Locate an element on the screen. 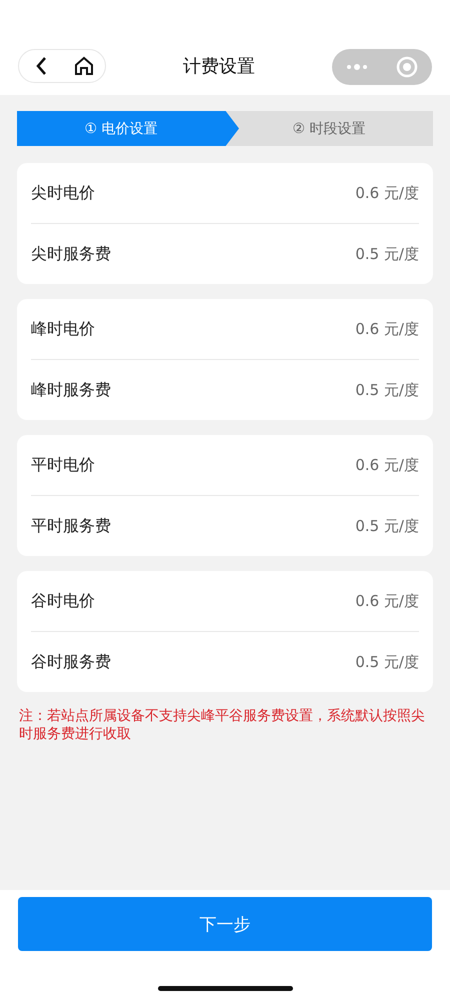  page-title: 计费设置 is located at coordinates (219, 67).